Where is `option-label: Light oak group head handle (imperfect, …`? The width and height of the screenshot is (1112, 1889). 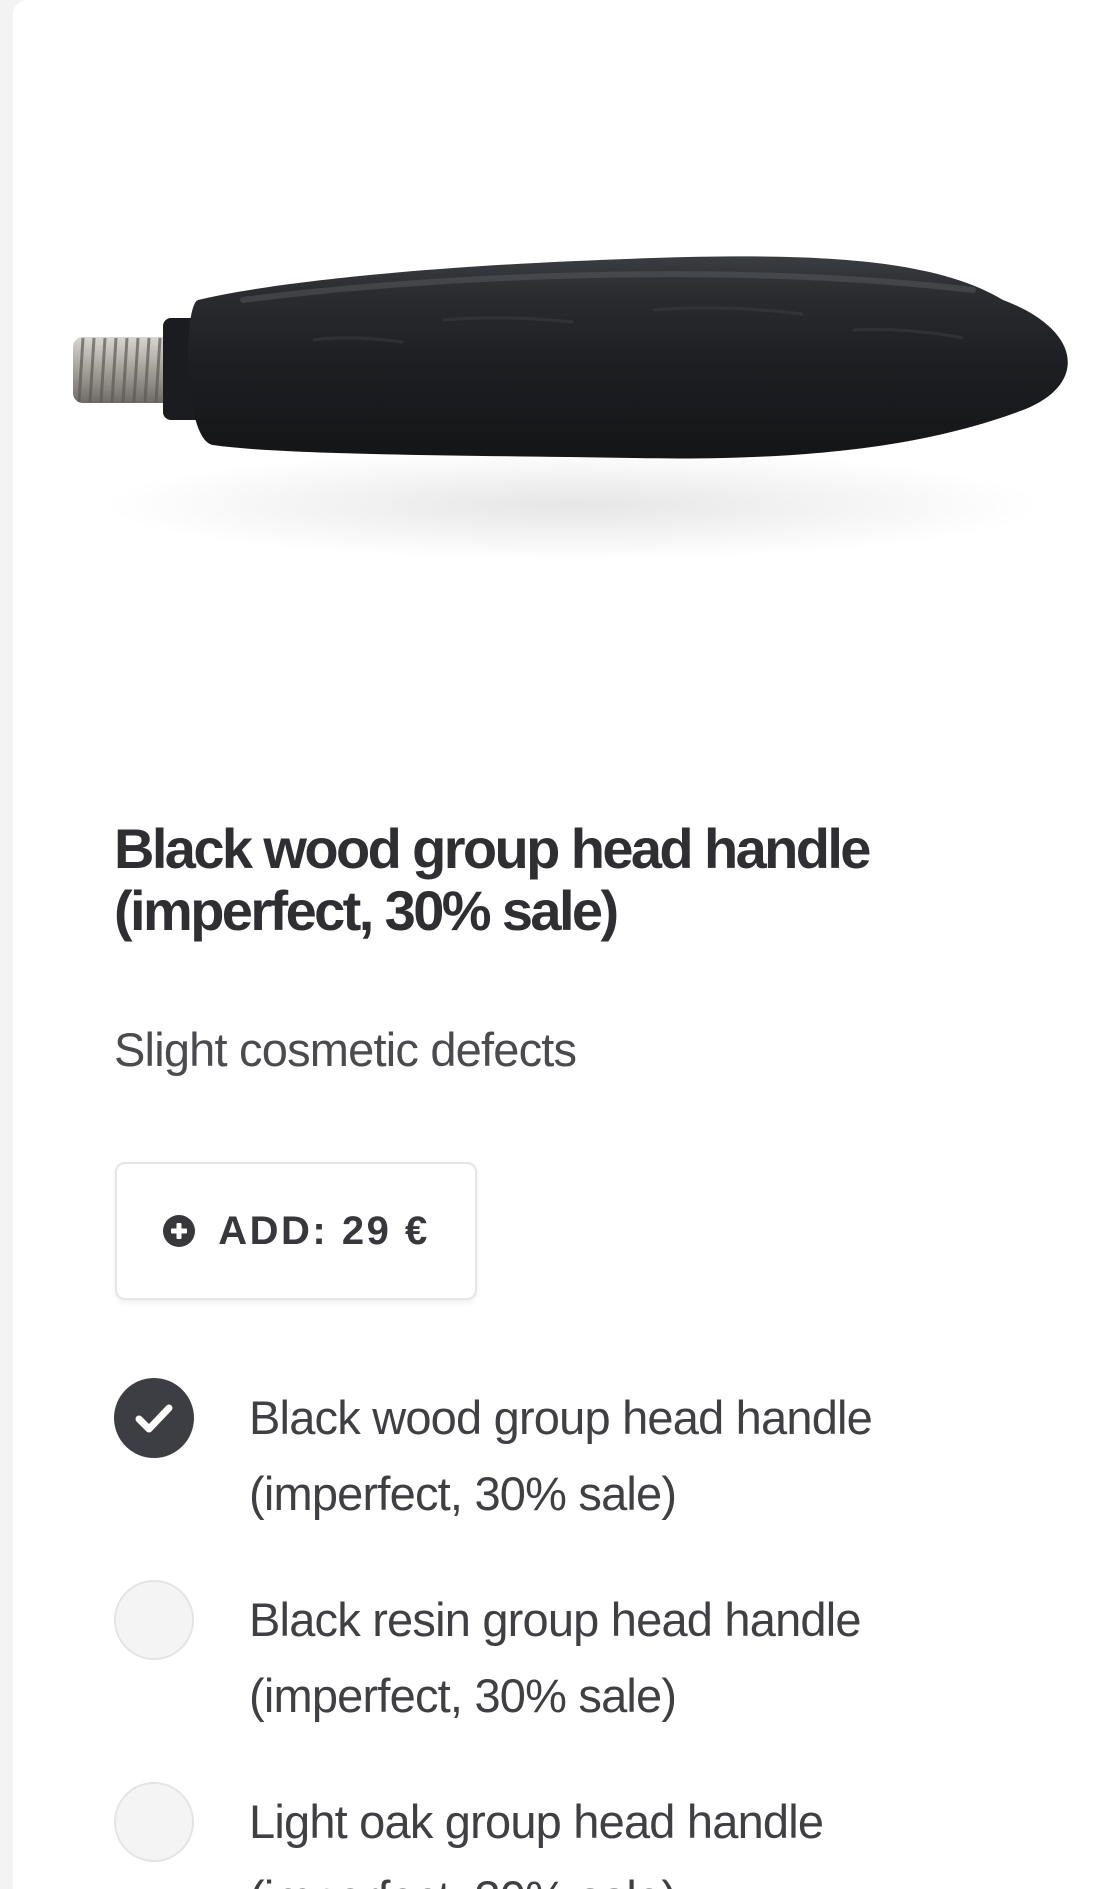
option-label: Light oak group head handle (imperfect, … is located at coordinates (536, 1842).